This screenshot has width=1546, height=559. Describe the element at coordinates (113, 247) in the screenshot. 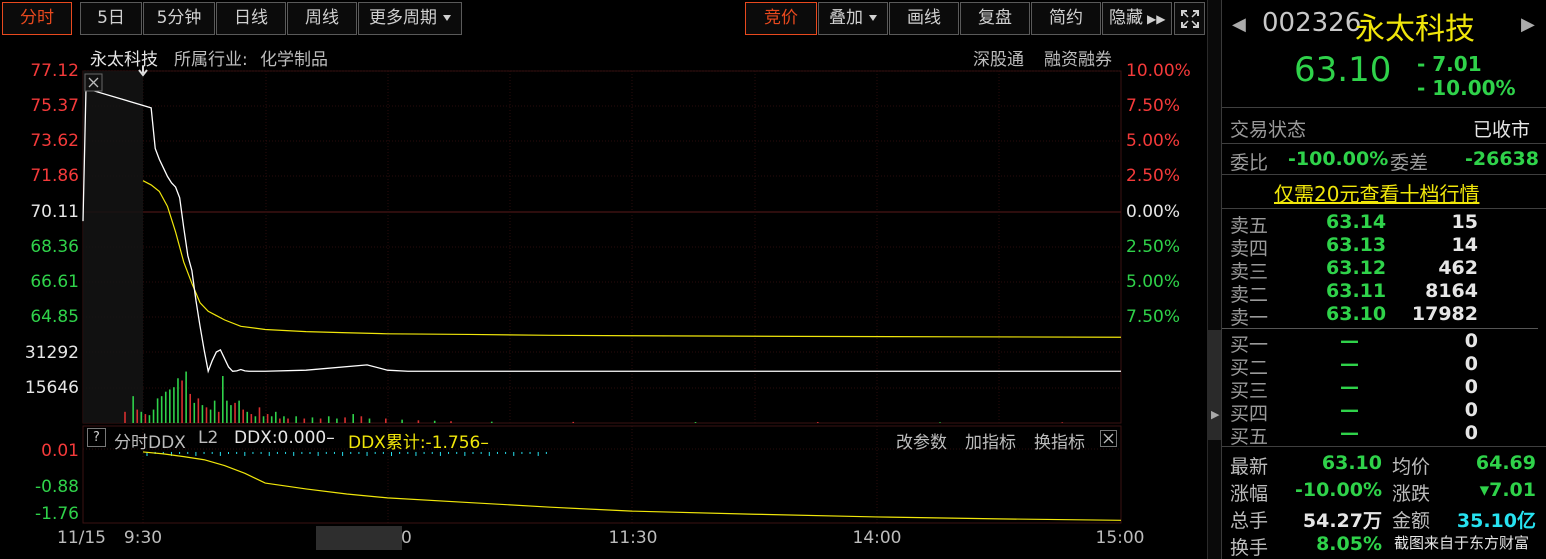

I see `auction-zone` at that location.